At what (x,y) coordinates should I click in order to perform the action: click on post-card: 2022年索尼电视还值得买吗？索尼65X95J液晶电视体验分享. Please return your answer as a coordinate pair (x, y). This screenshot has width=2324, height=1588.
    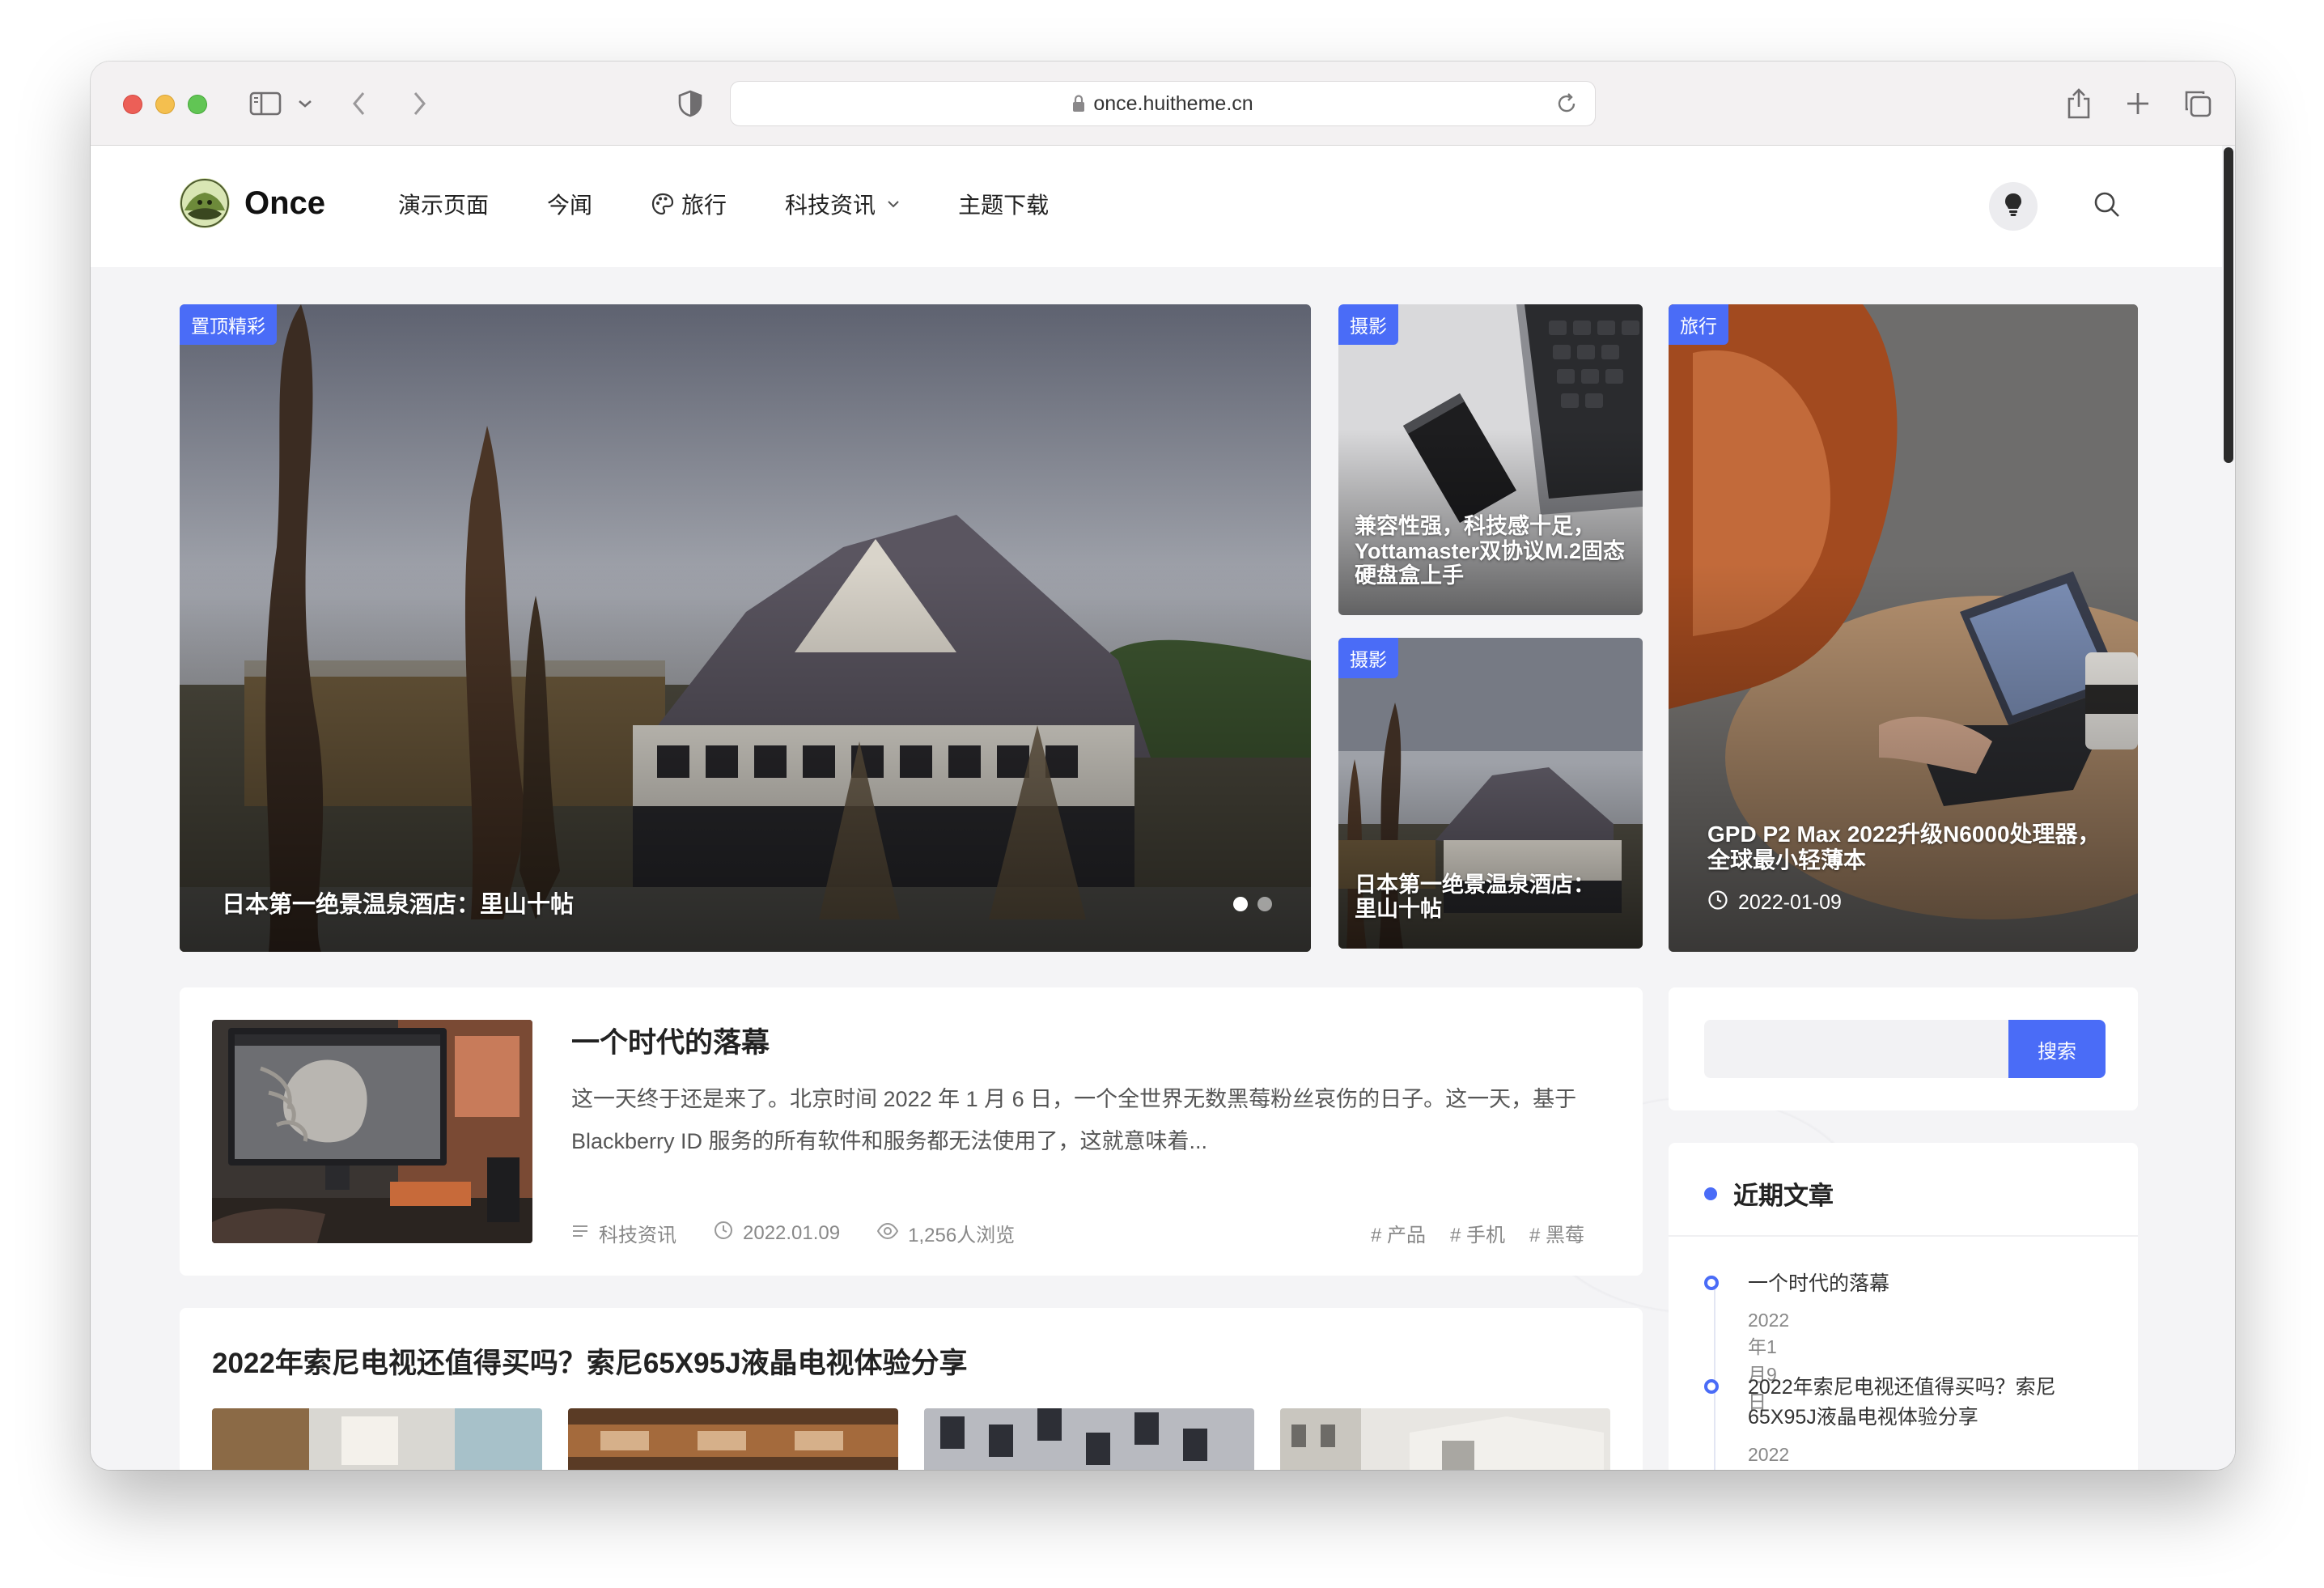
    Looking at the image, I should click on (912, 1389).